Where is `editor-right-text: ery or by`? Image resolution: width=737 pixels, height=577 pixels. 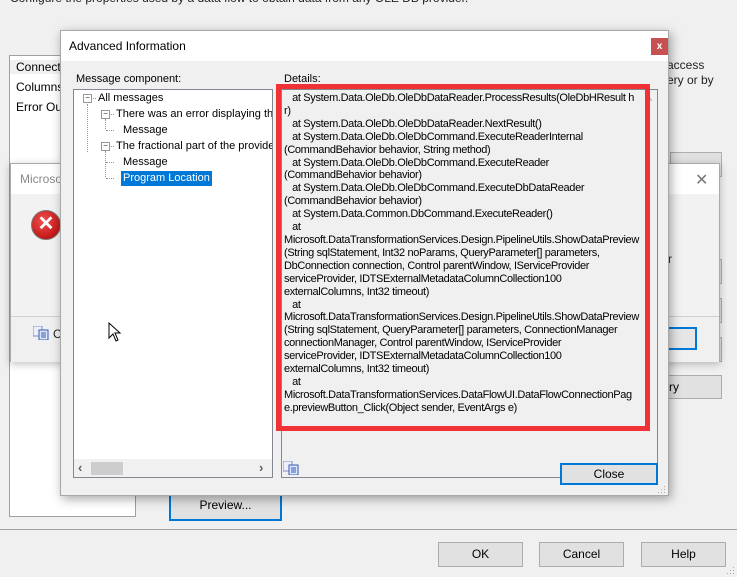 editor-right-text: ery or by is located at coordinates (690, 80).